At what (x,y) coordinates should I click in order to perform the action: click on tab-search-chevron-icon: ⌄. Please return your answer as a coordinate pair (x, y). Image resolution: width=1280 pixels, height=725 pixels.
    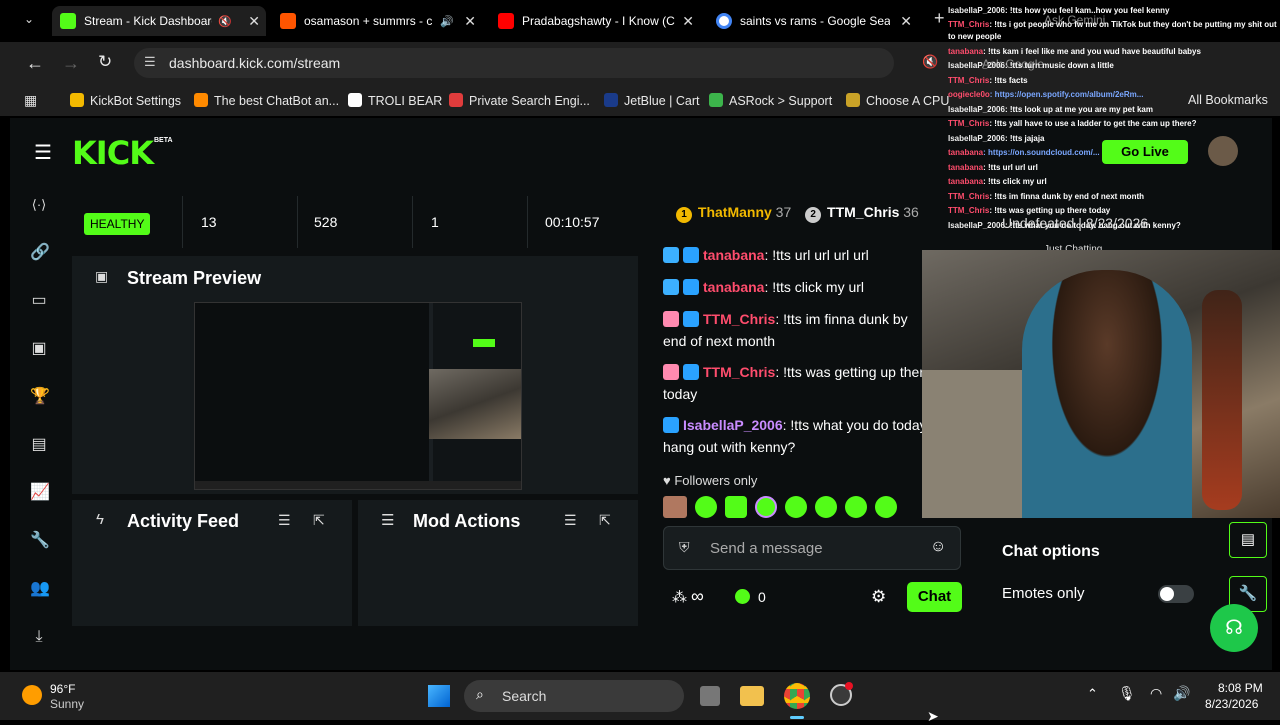
    Looking at the image, I should click on (29, 19).